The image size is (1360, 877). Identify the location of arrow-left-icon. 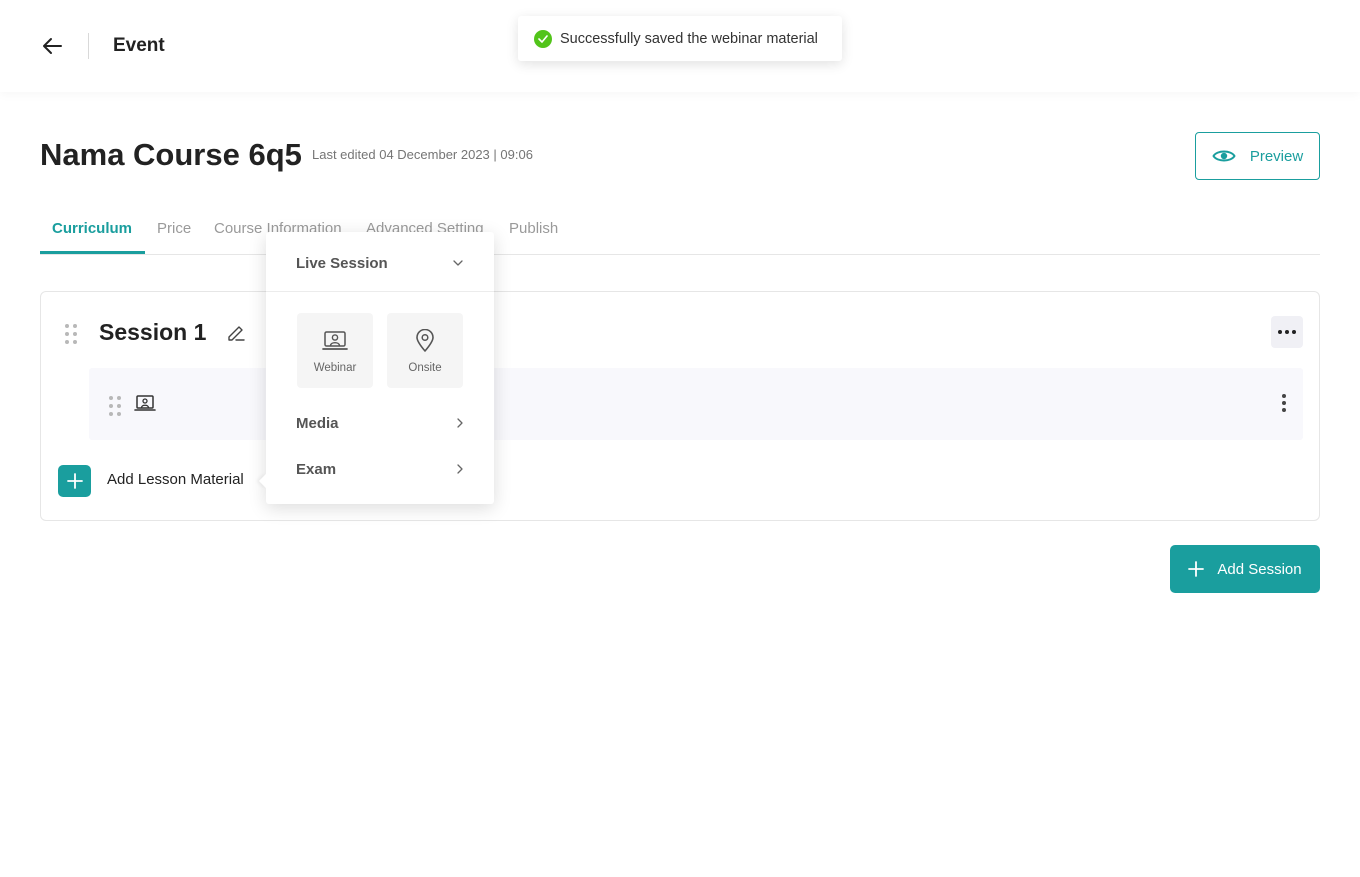
(52, 46).